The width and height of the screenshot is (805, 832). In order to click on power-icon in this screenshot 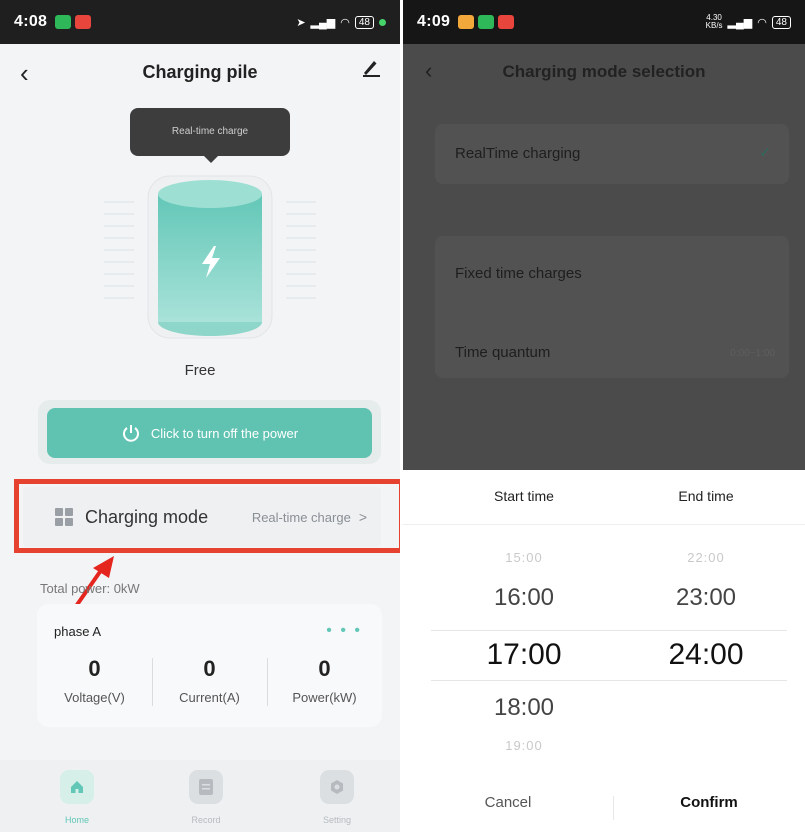, I will do `click(130, 433)`.